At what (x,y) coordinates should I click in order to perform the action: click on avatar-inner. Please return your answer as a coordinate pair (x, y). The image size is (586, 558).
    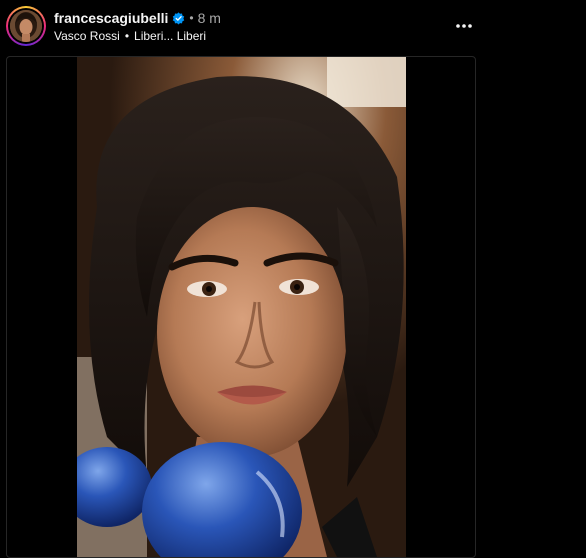
    Looking at the image, I should click on (26, 26).